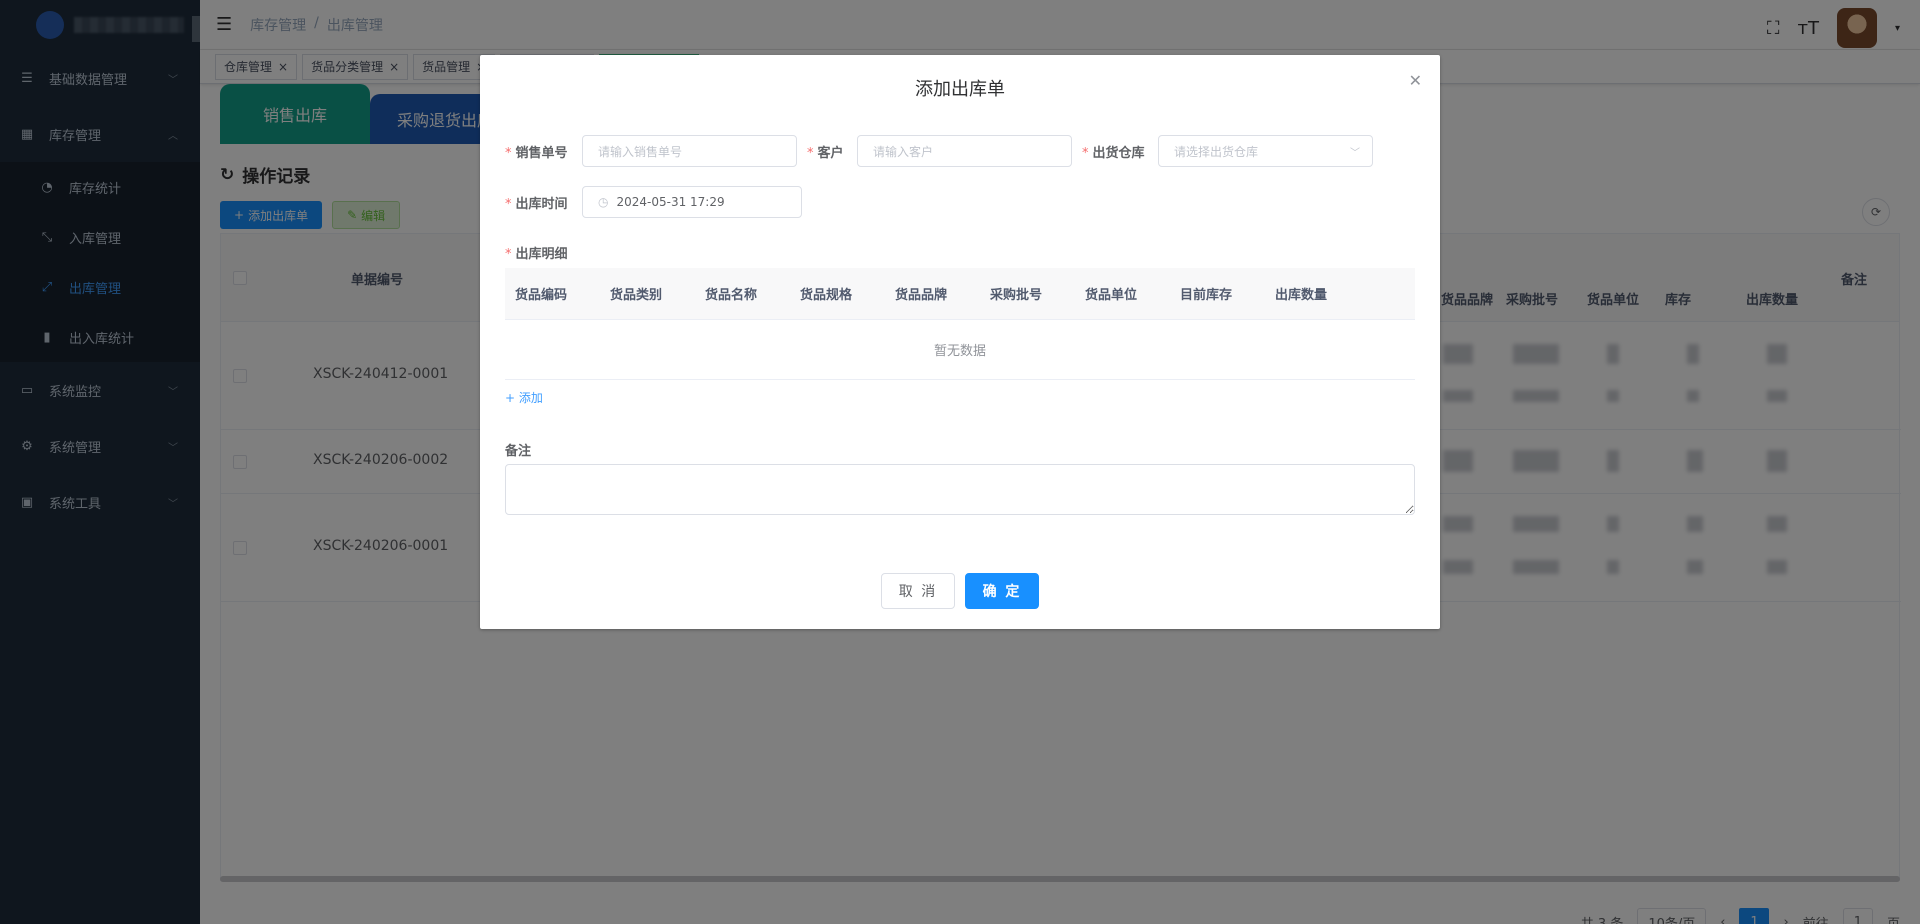 The width and height of the screenshot is (1920, 924). I want to click on chevron-down-icon: ﹀, so click(1355, 153).